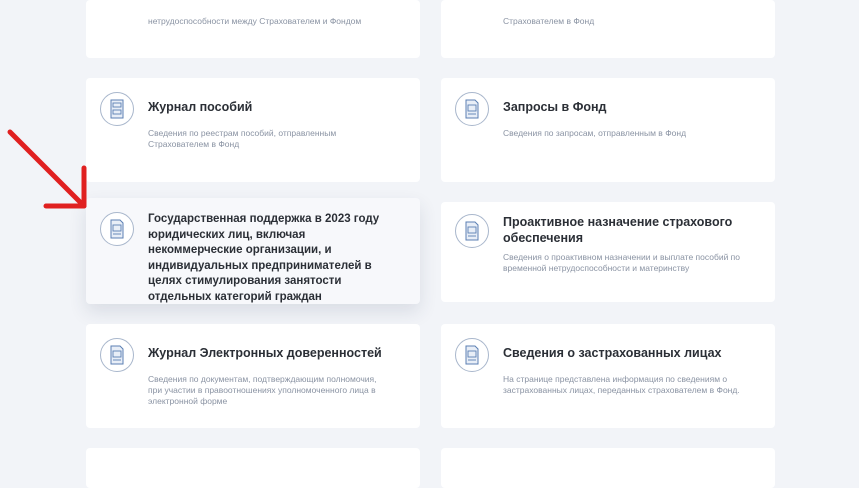 The image size is (859, 488). I want to click on red-arrow-icon, so click(47, 169).